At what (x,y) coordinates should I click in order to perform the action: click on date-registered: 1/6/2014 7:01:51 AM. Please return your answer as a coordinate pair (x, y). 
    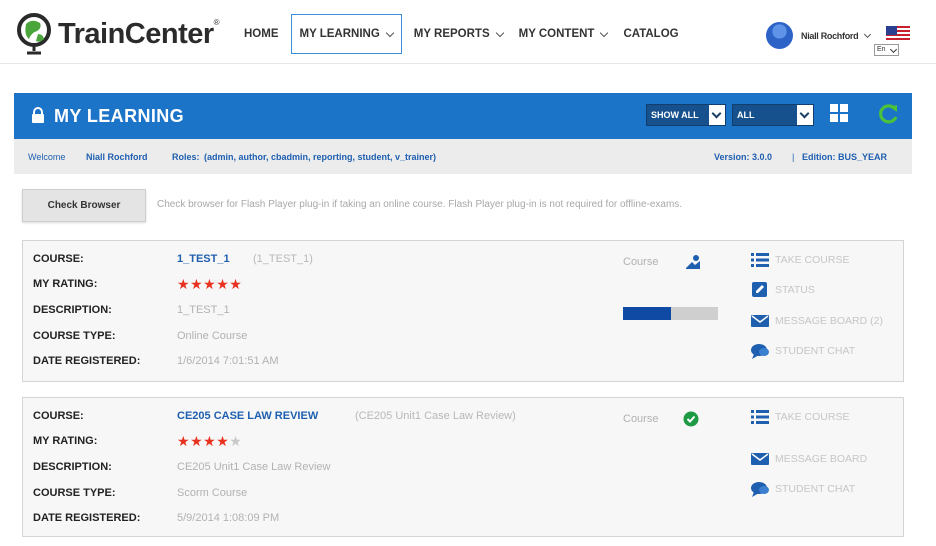
    Looking at the image, I should click on (228, 361).